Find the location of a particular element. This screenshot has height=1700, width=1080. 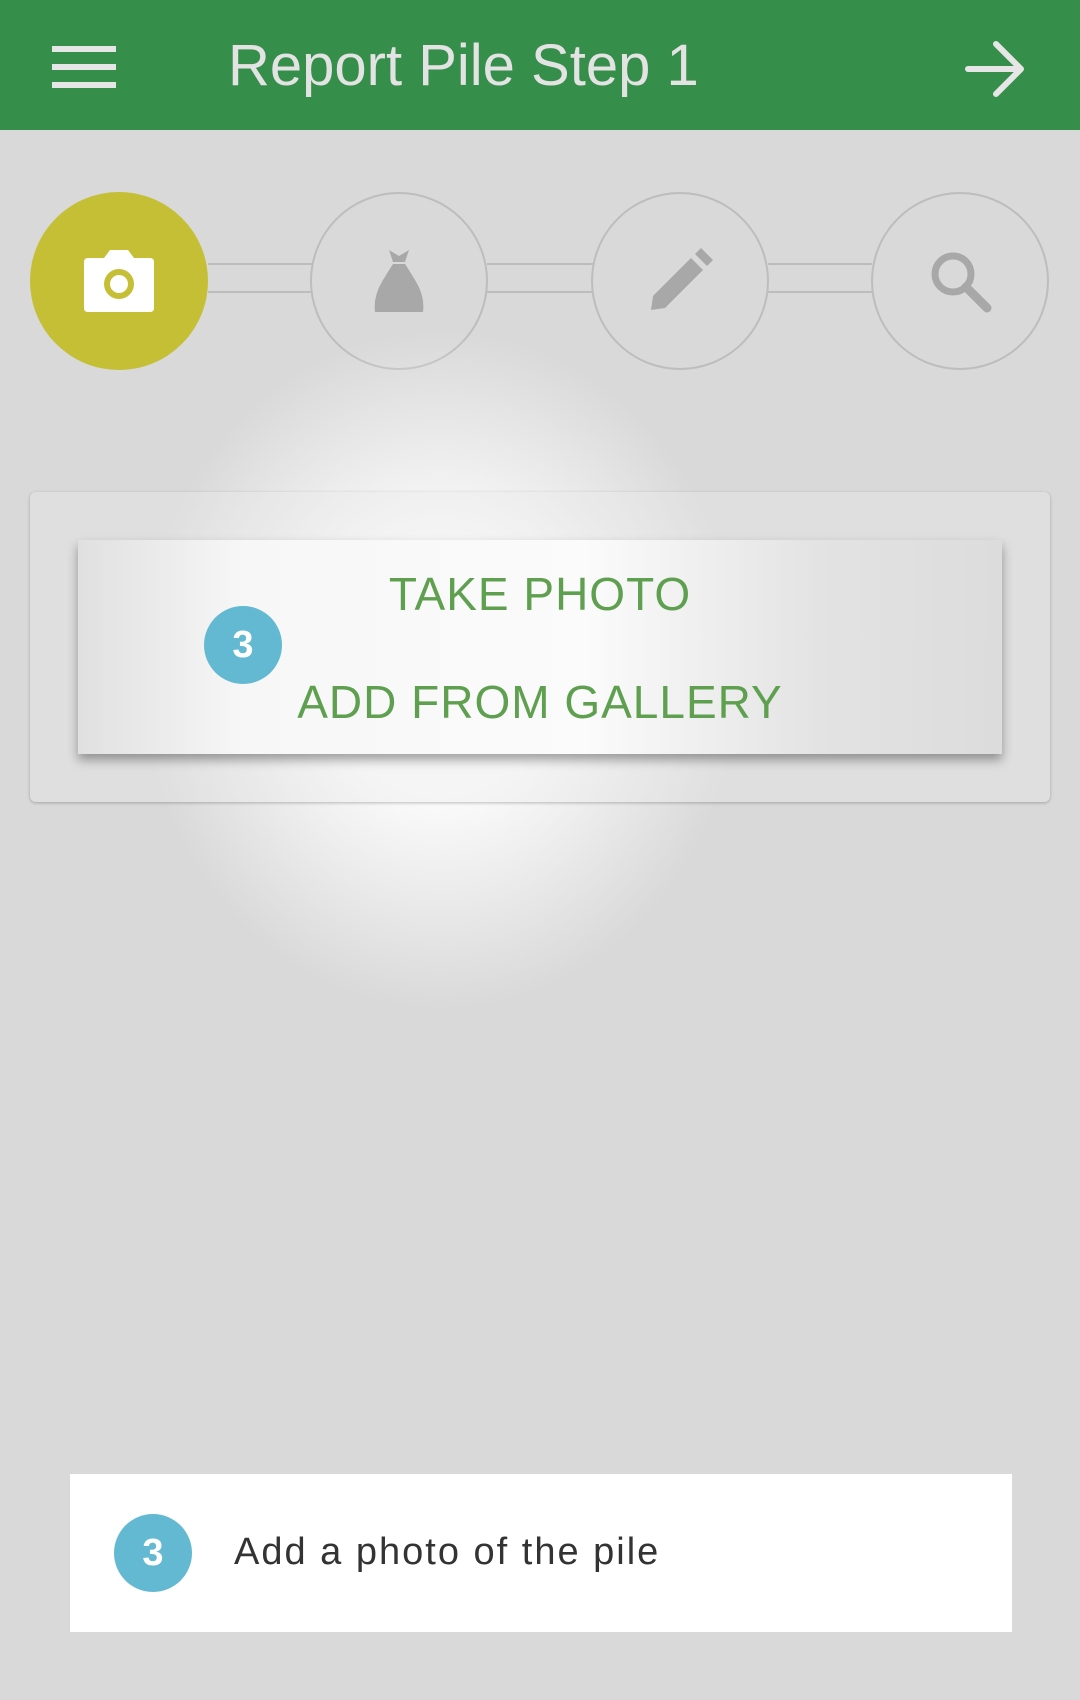

tutorial-hint-text: Add a photo of the pile is located at coordinates (447, 1552).